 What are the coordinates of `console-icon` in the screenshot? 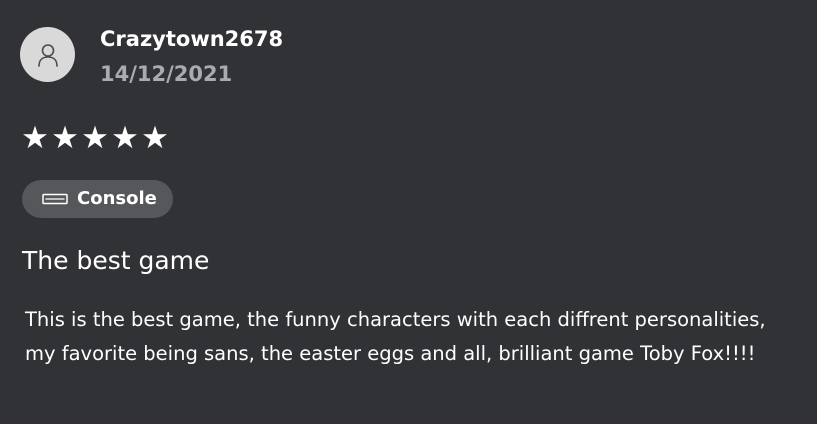 It's located at (55, 199).